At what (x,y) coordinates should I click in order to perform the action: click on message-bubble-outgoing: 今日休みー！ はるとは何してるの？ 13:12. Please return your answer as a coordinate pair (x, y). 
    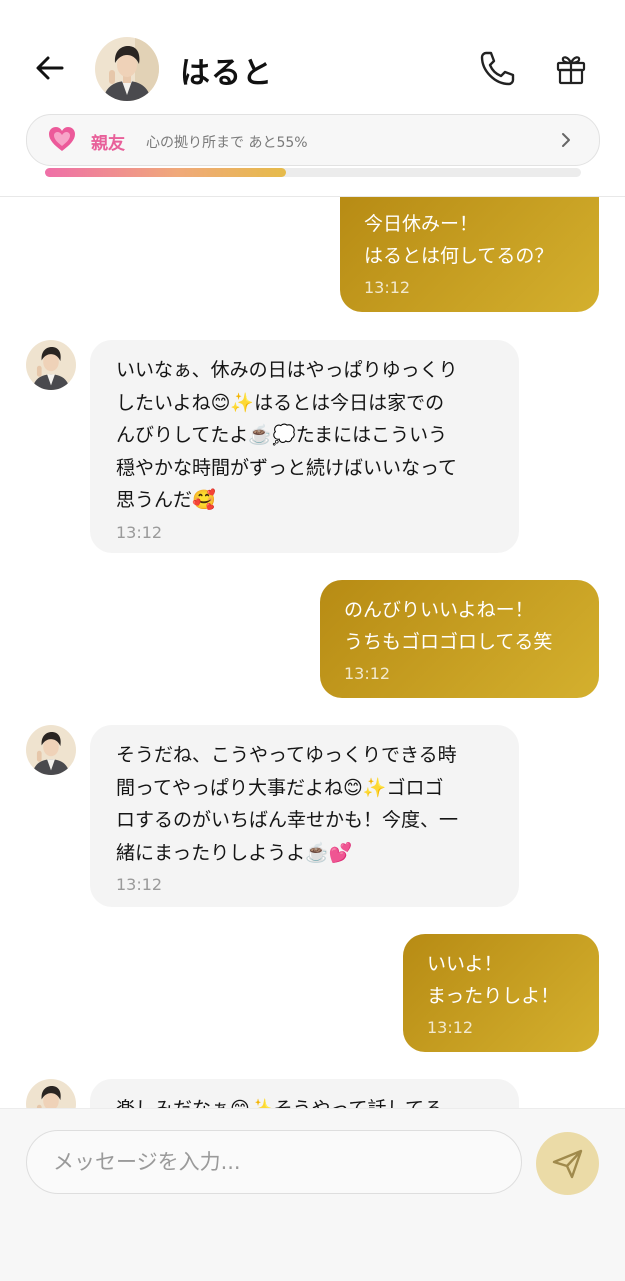
    Looking at the image, I should click on (469, 254).